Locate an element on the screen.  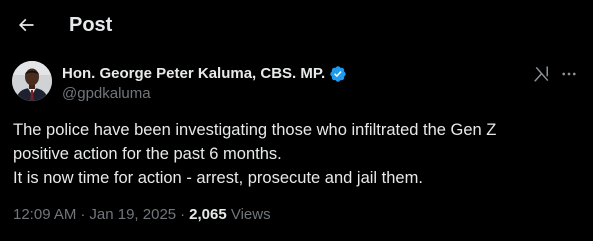
grok-icon is located at coordinates (541, 74).